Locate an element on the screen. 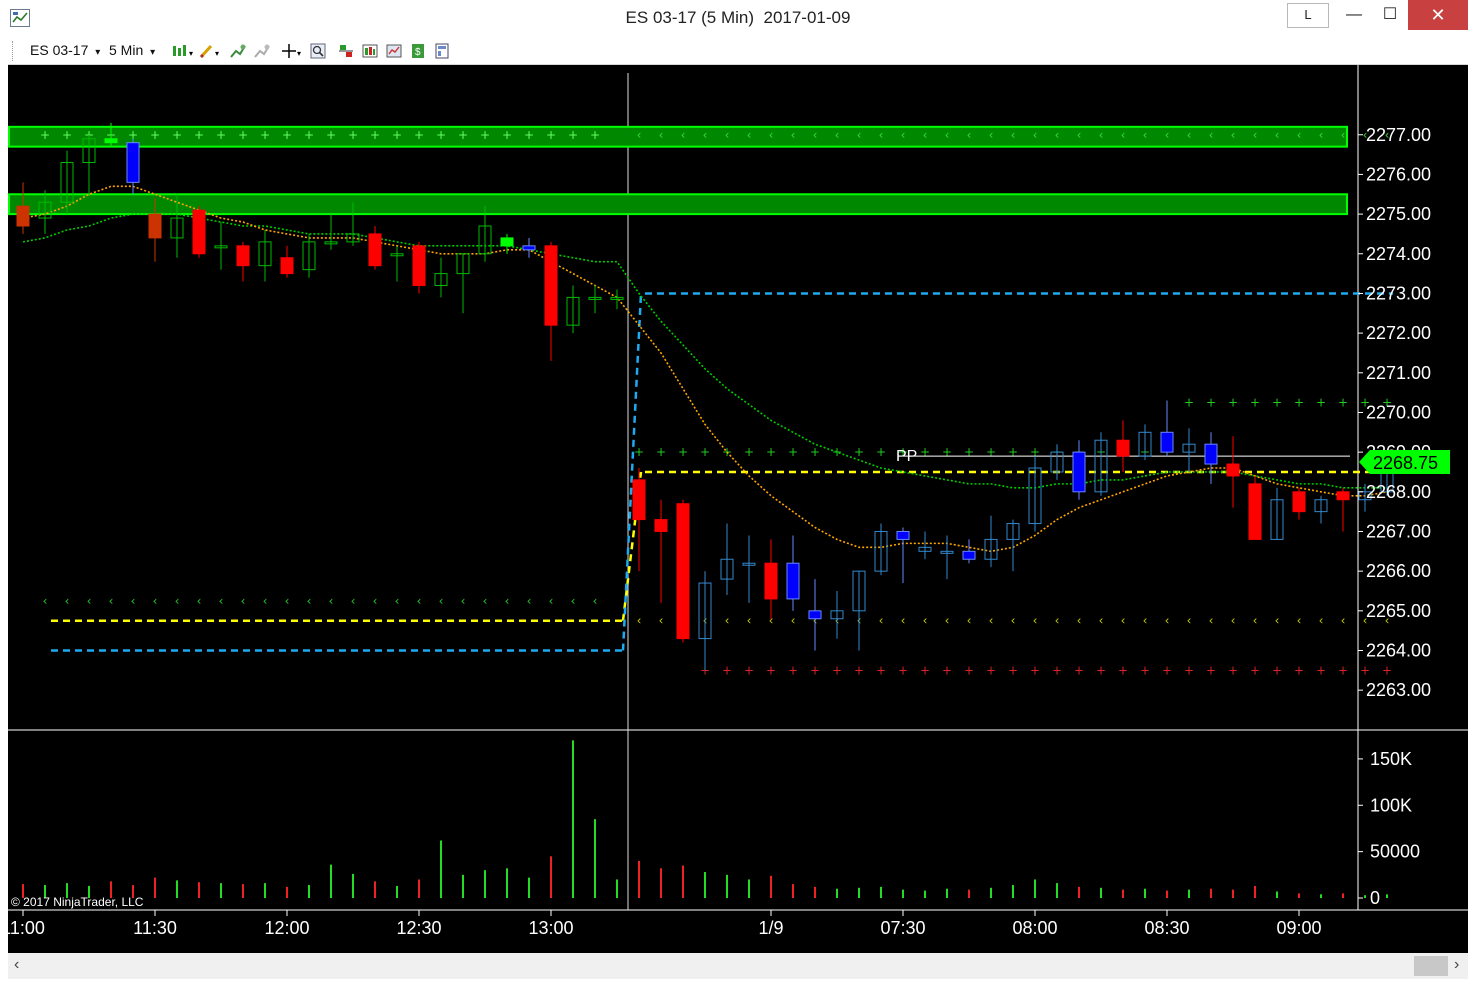  close-button: ✕ is located at coordinates (1438, 15).